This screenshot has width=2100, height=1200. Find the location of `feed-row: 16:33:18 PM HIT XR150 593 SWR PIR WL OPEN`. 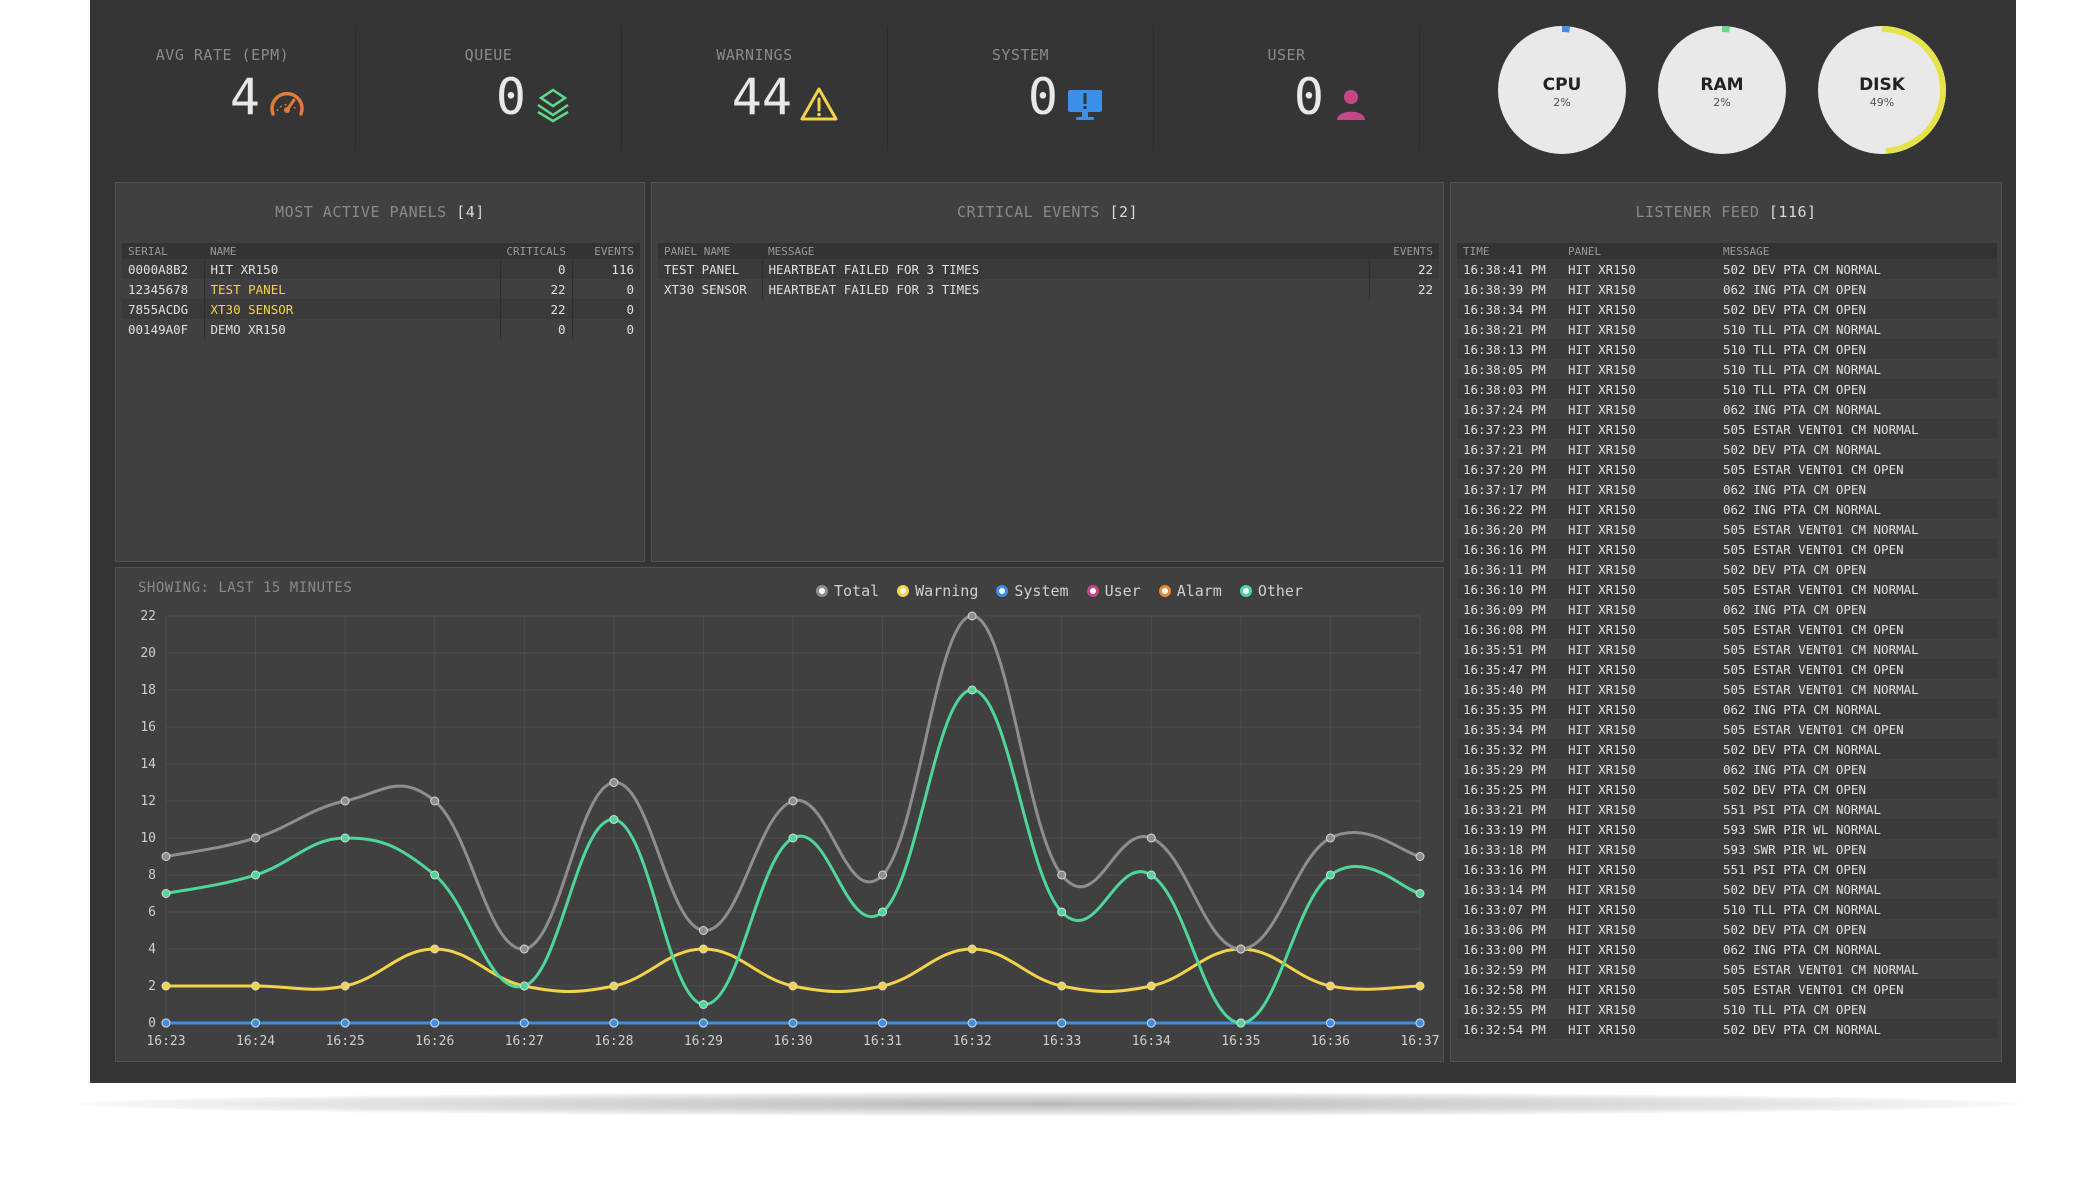

feed-row: 16:33:18 PM HIT XR150 593 SWR PIR WL OPEN is located at coordinates (1727, 849).